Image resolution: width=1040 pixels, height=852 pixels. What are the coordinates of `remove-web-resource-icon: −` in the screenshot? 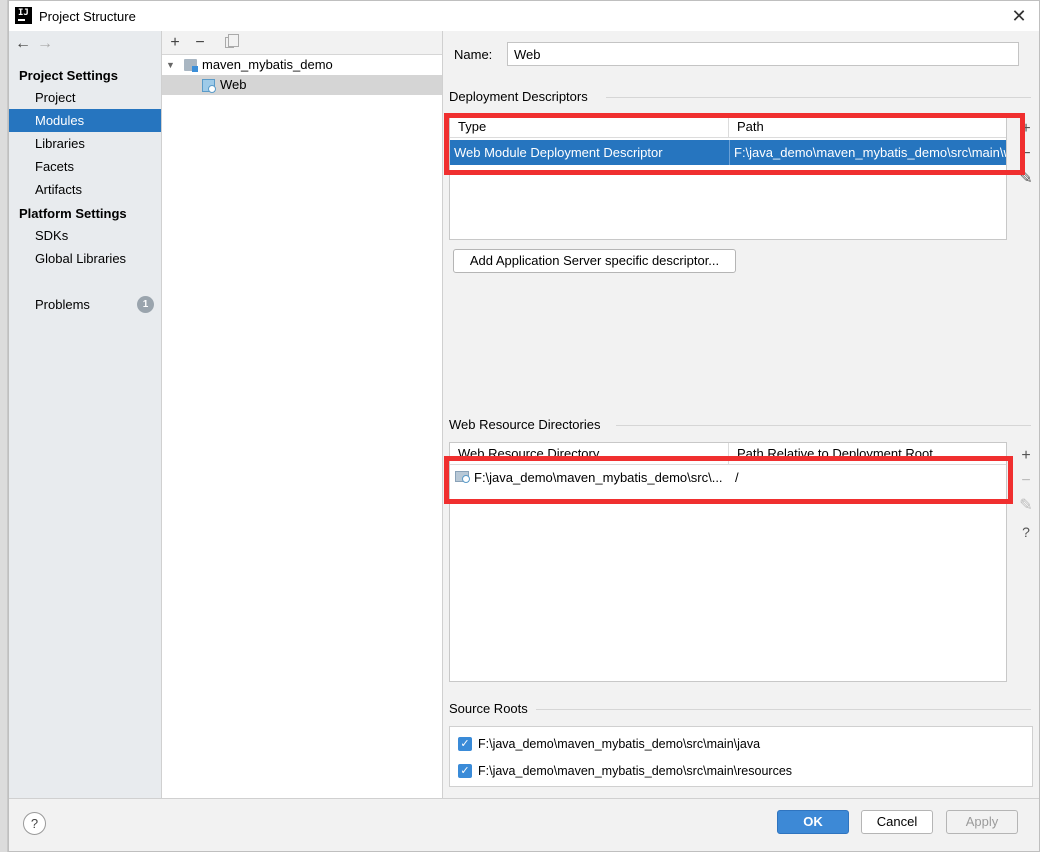 It's located at (1026, 481).